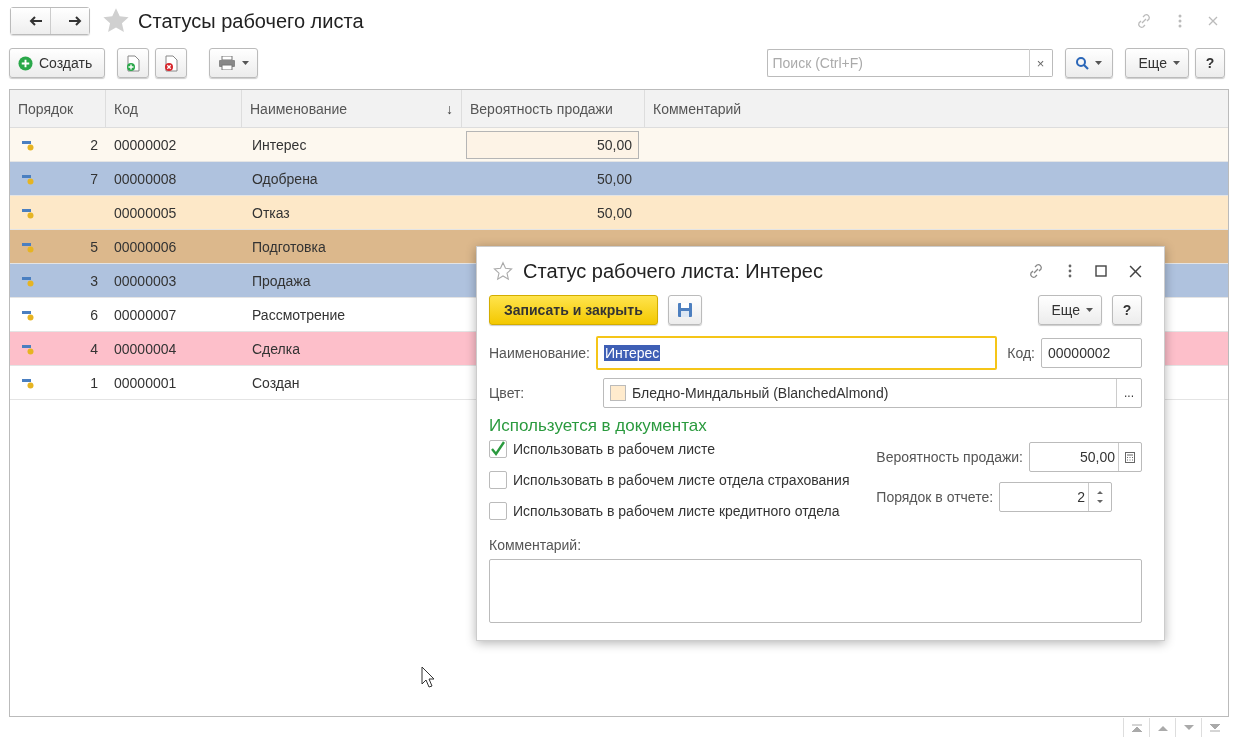 The image size is (1233, 737). What do you see at coordinates (1135, 271) in the screenshot?
I see `close-icon` at bounding box center [1135, 271].